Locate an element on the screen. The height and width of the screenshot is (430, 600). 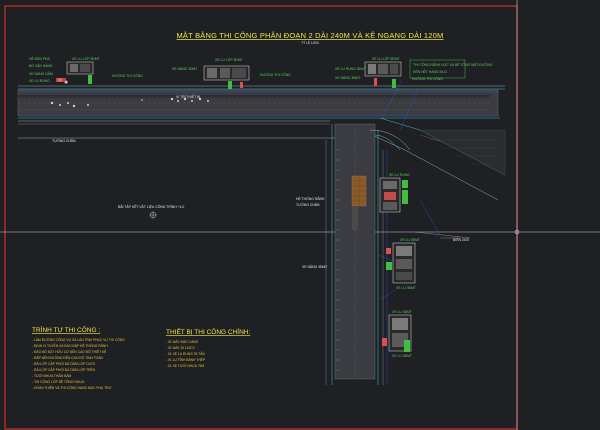
label-vr-1: XE LU RUNG is located at coordinates (399, 175).